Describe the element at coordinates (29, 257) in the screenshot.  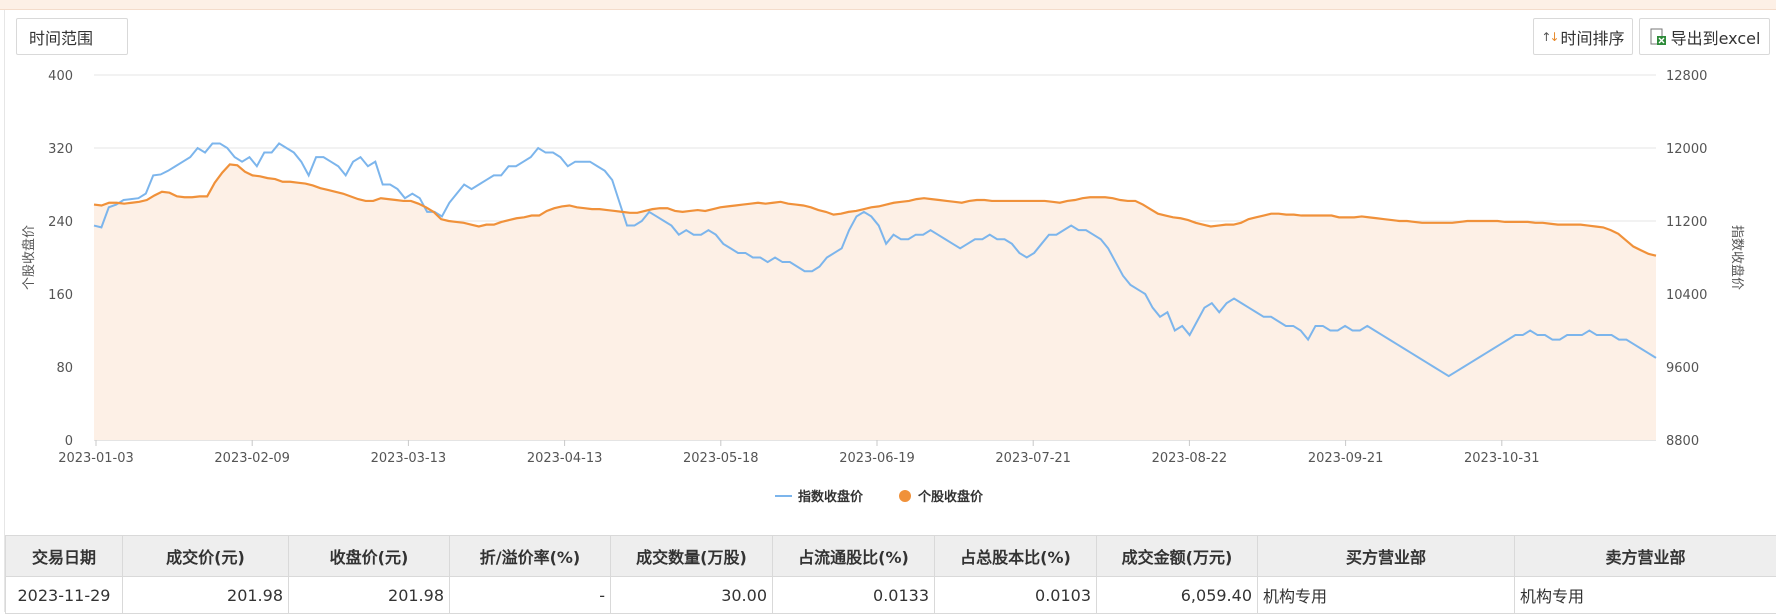
I see `left-axis-title: 个股收盘价` at that location.